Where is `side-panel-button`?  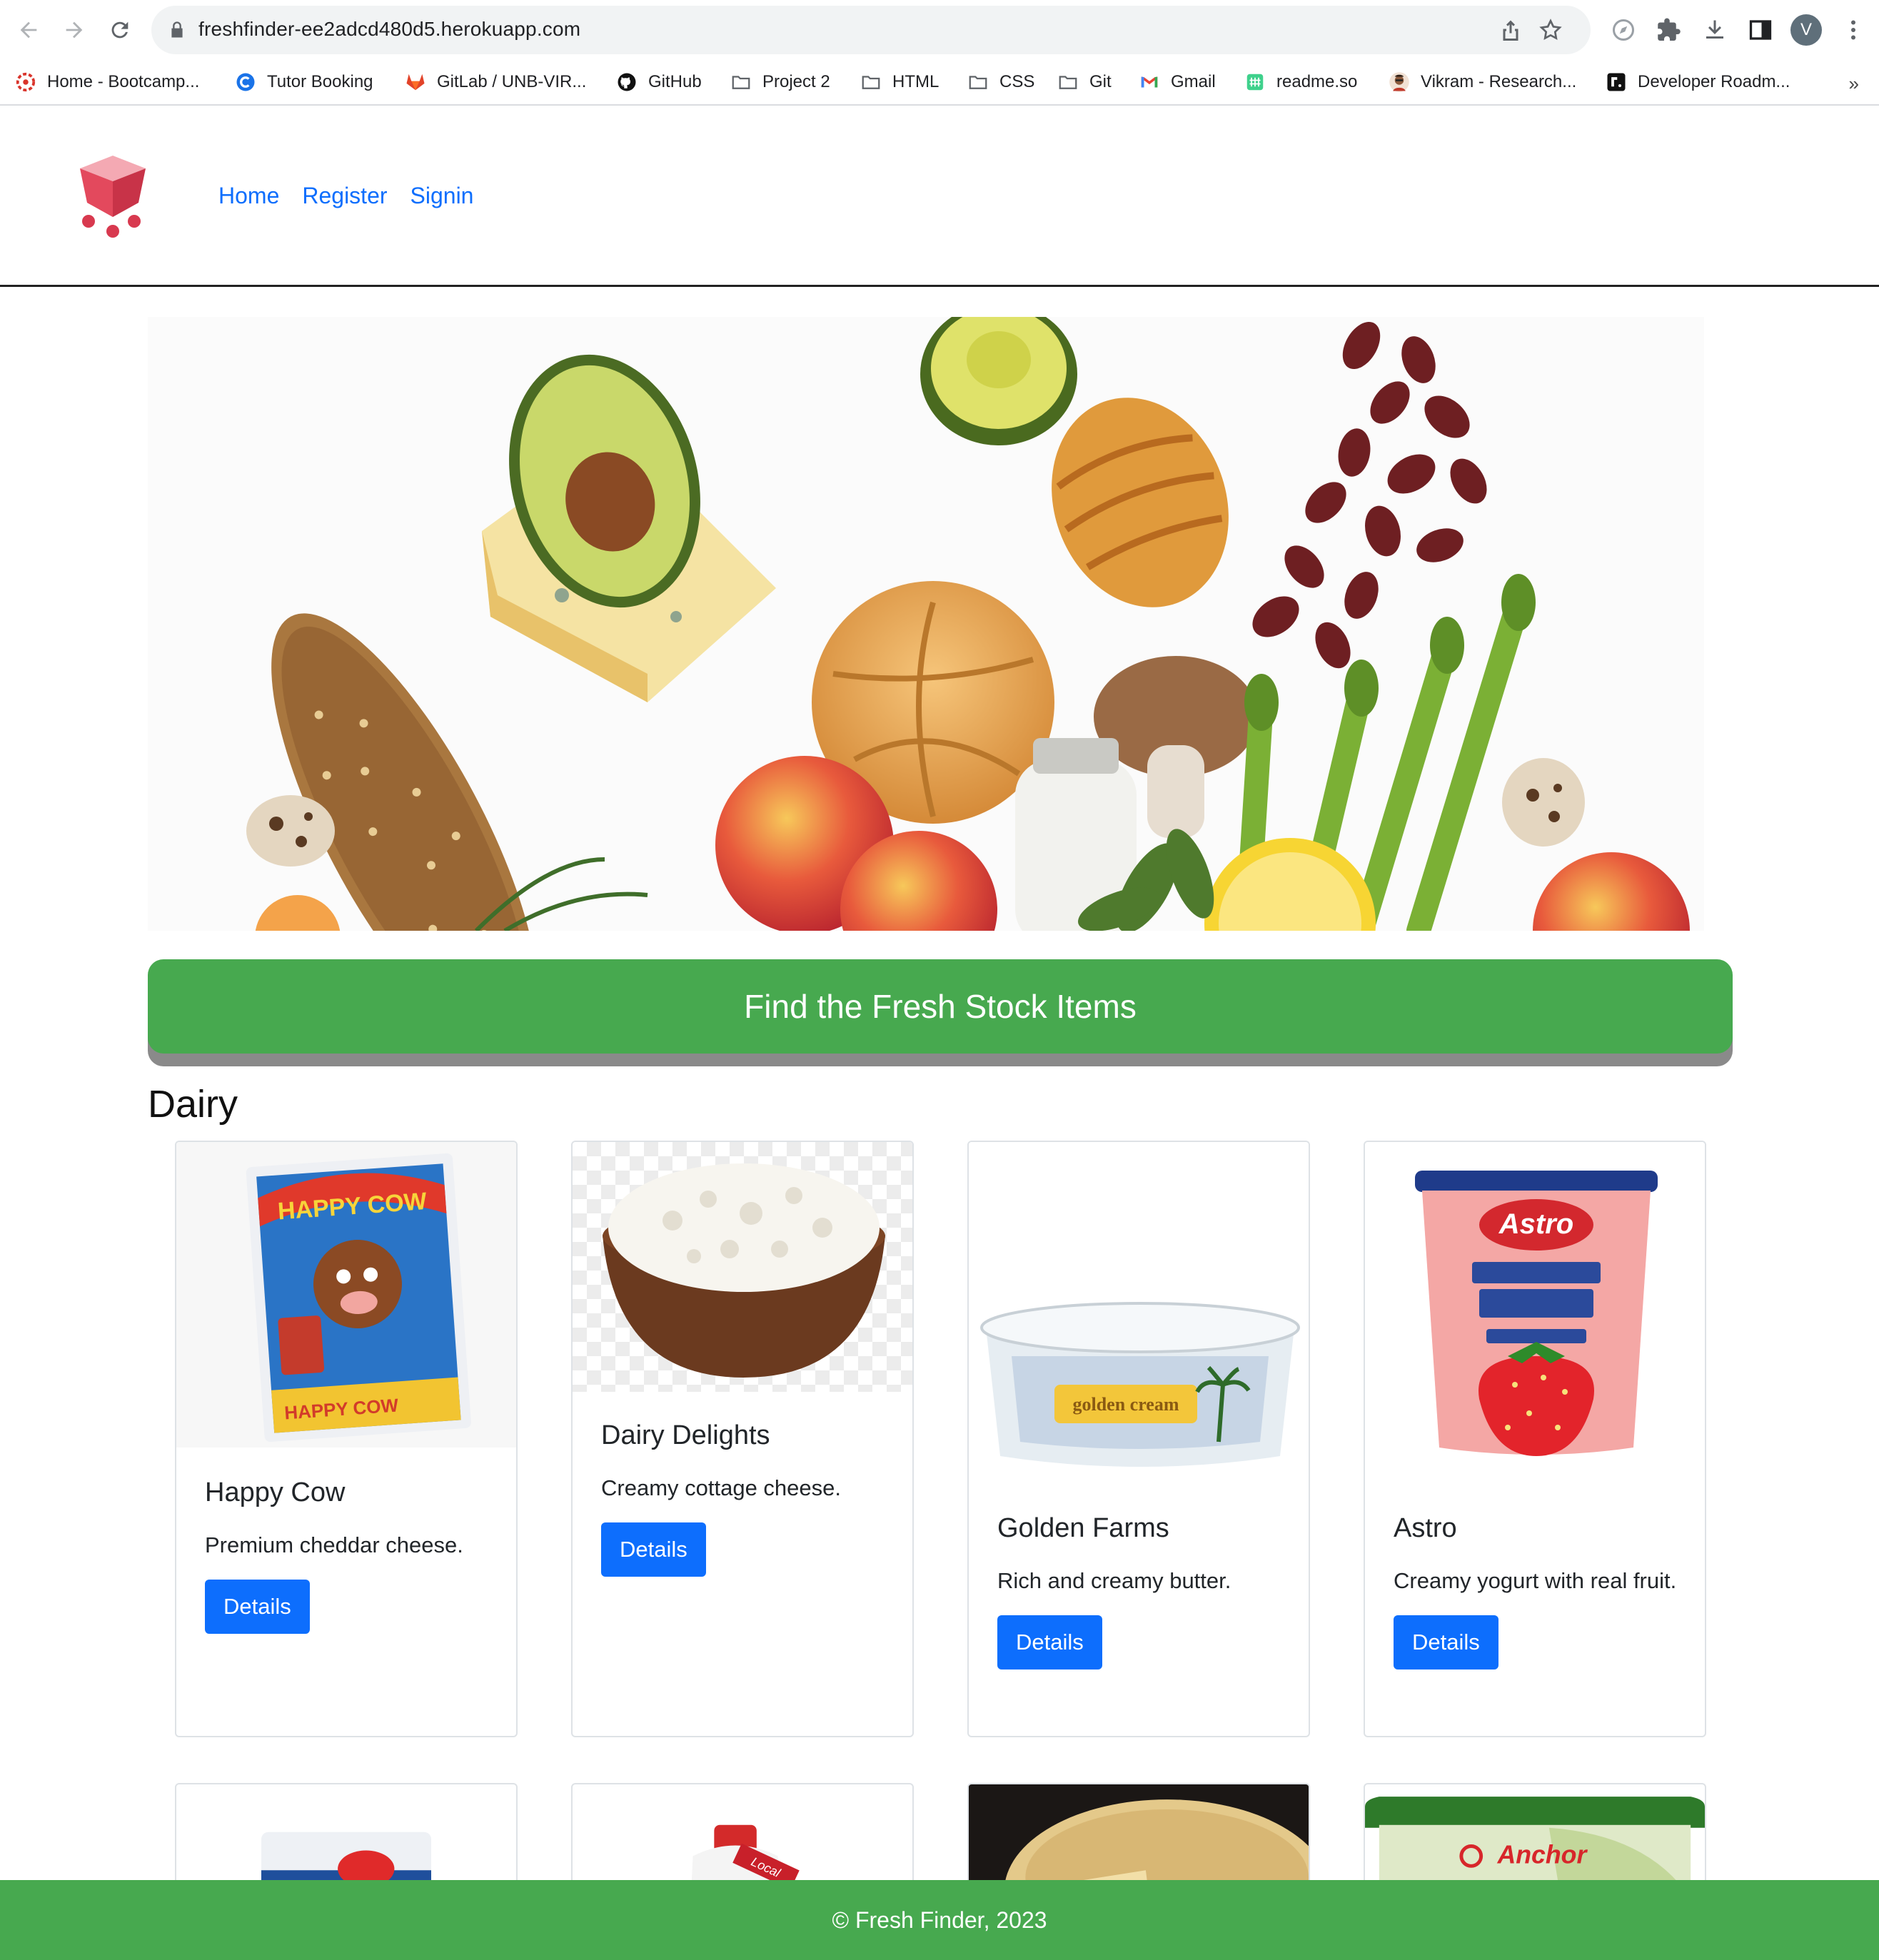
side-panel-button is located at coordinates (1760, 30).